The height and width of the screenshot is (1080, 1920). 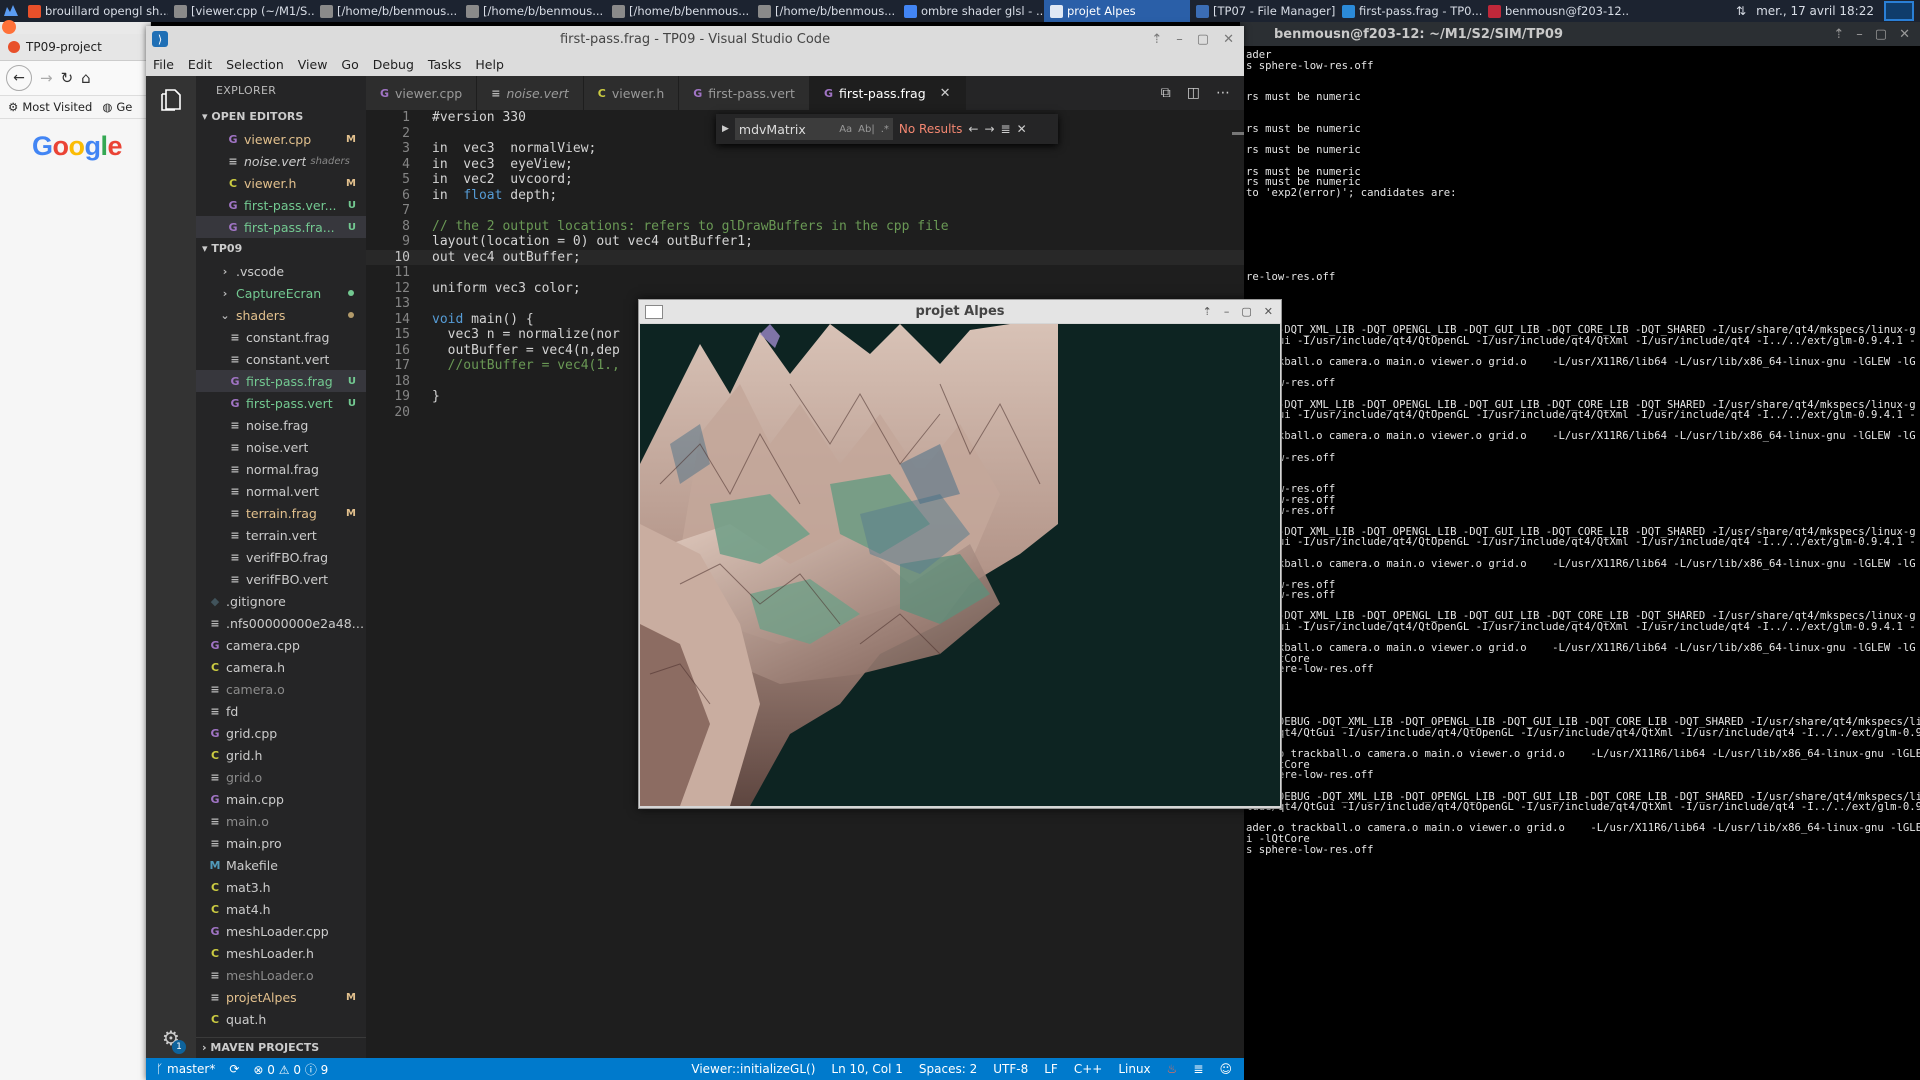 What do you see at coordinates (171, 100) in the screenshot?
I see `explorer-files-icon` at bounding box center [171, 100].